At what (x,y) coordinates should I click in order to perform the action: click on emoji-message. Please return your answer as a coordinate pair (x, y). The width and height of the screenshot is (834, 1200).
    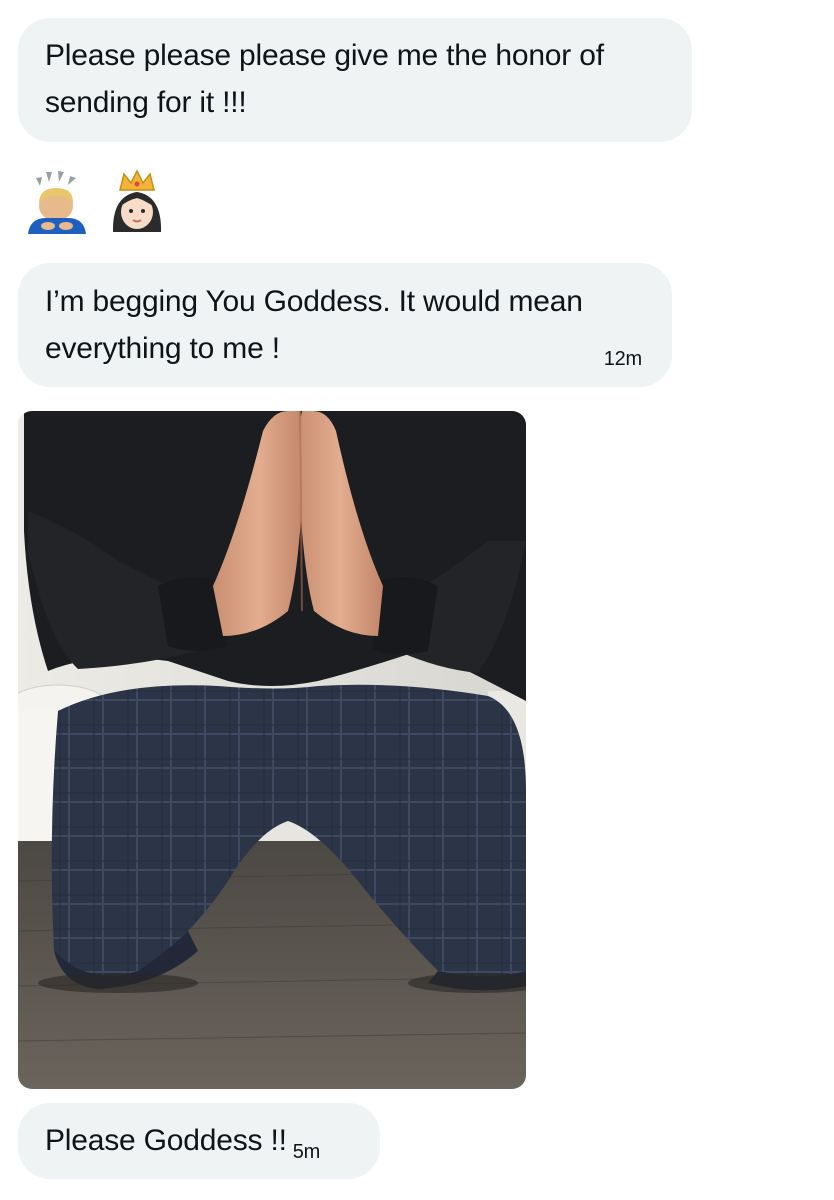
    Looking at the image, I should click on (97, 203).